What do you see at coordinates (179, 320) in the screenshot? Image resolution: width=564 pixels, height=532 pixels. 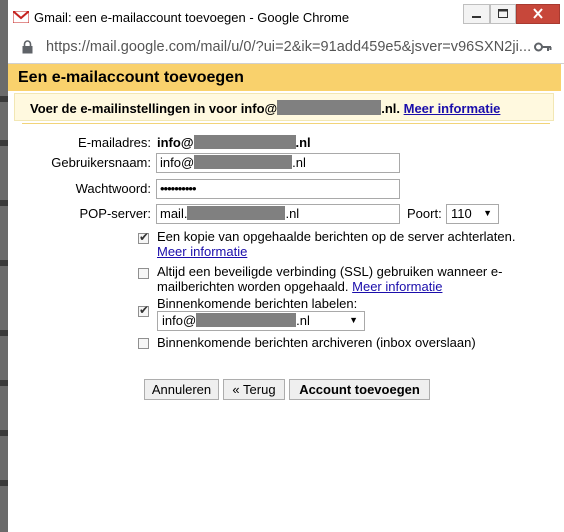 I see `label-select-prefix: info@` at bounding box center [179, 320].